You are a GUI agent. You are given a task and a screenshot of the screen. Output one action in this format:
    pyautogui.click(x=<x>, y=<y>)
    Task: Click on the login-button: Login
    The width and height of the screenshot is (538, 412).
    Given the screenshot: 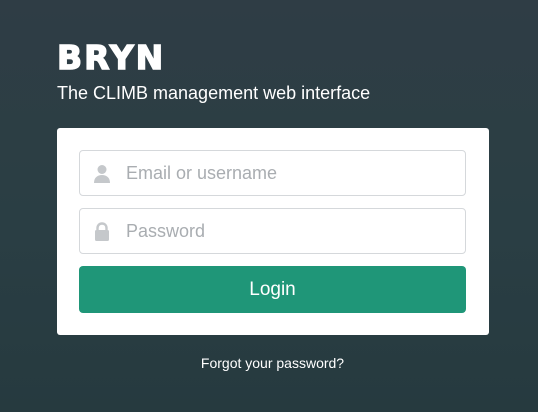 What is the action you would take?
    pyautogui.click(x=272, y=289)
    